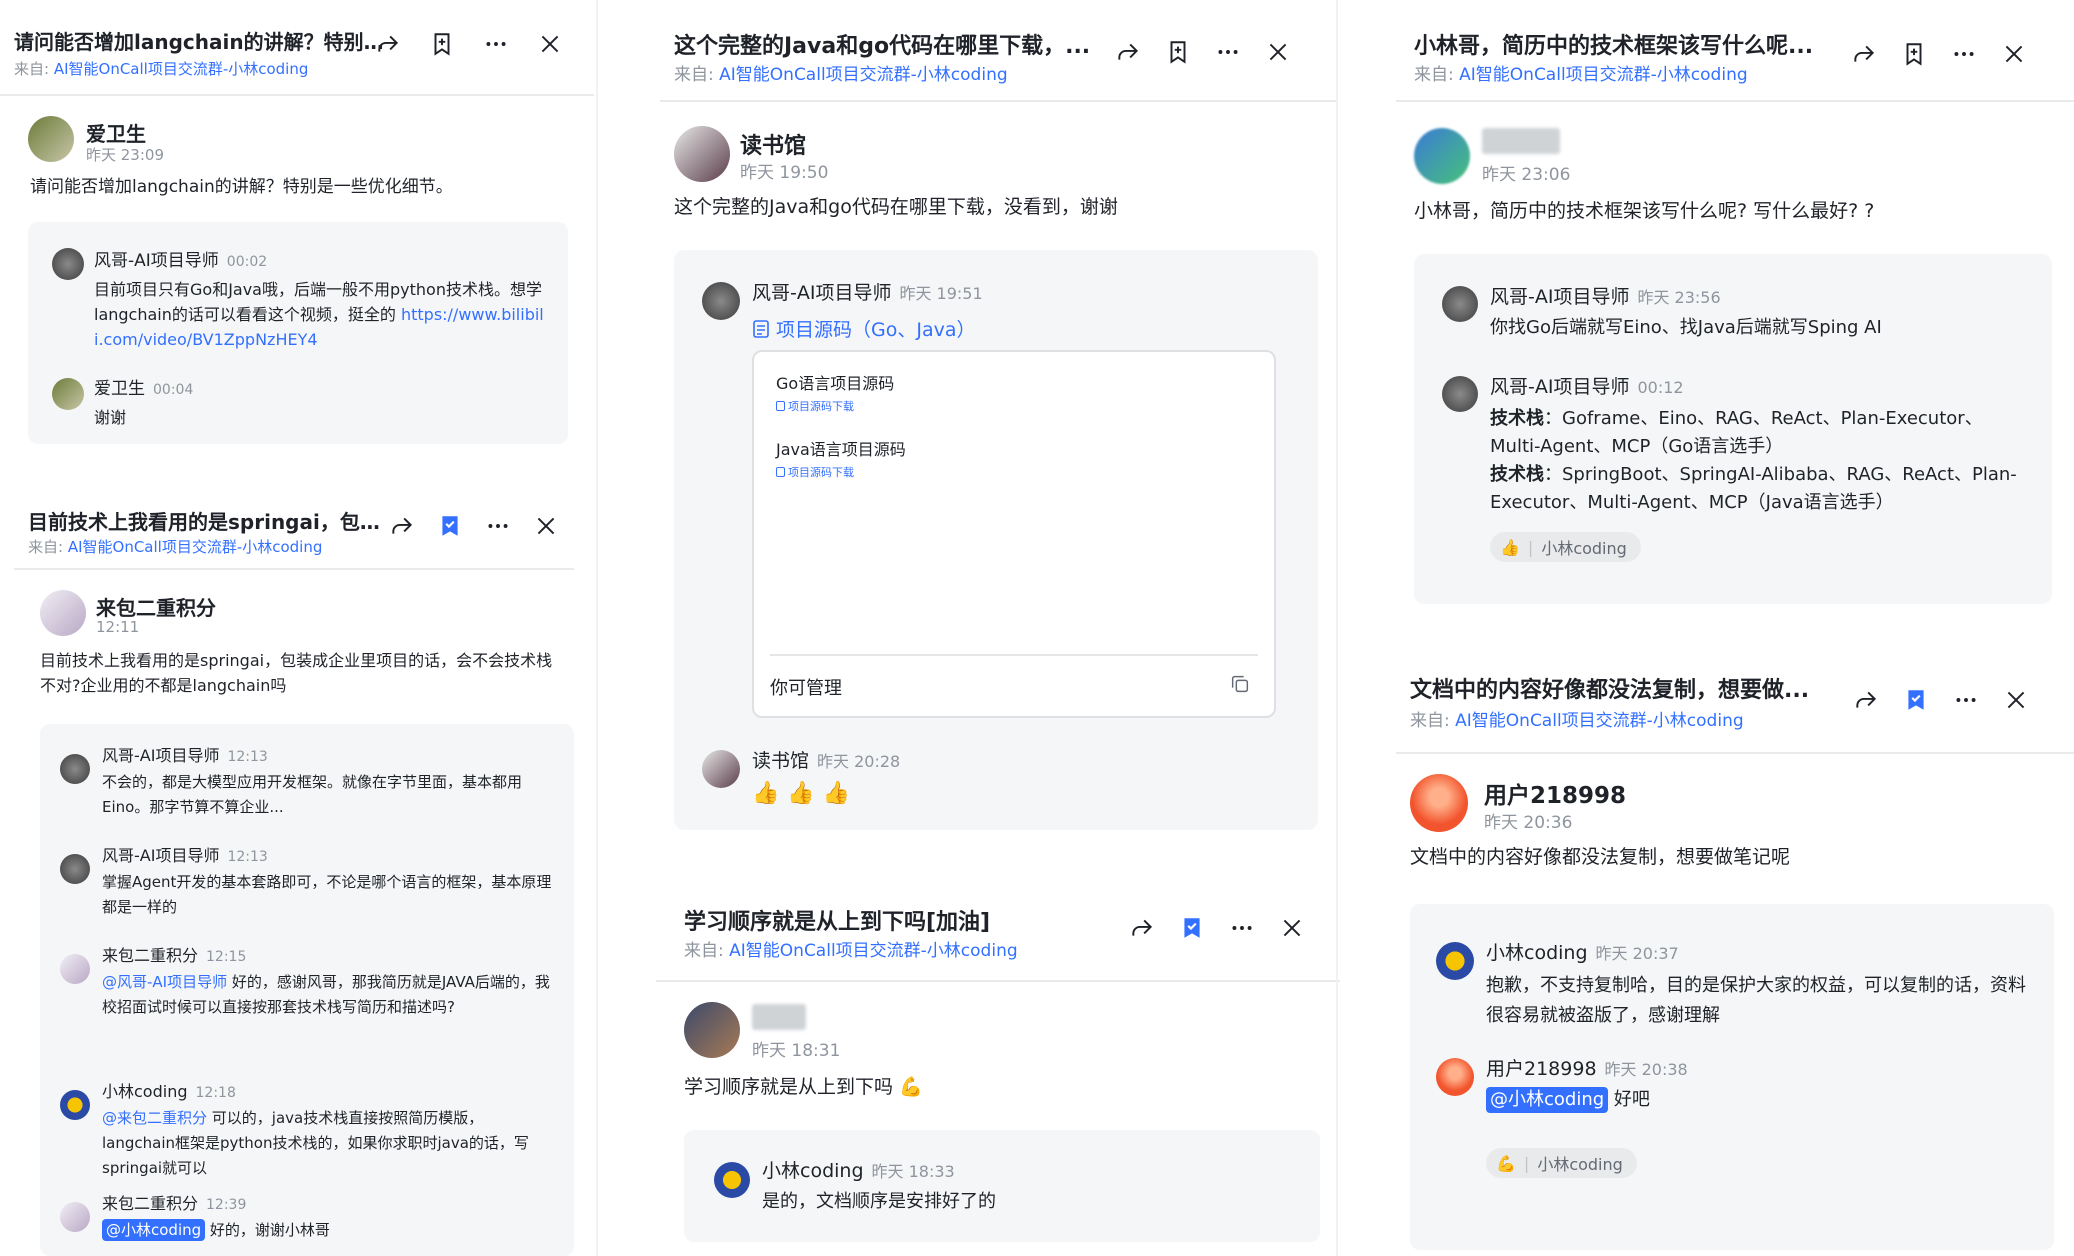  What do you see at coordinates (913, 1171) in the screenshot?
I see `reply-time: 昨天 18:33` at bounding box center [913, 1171].